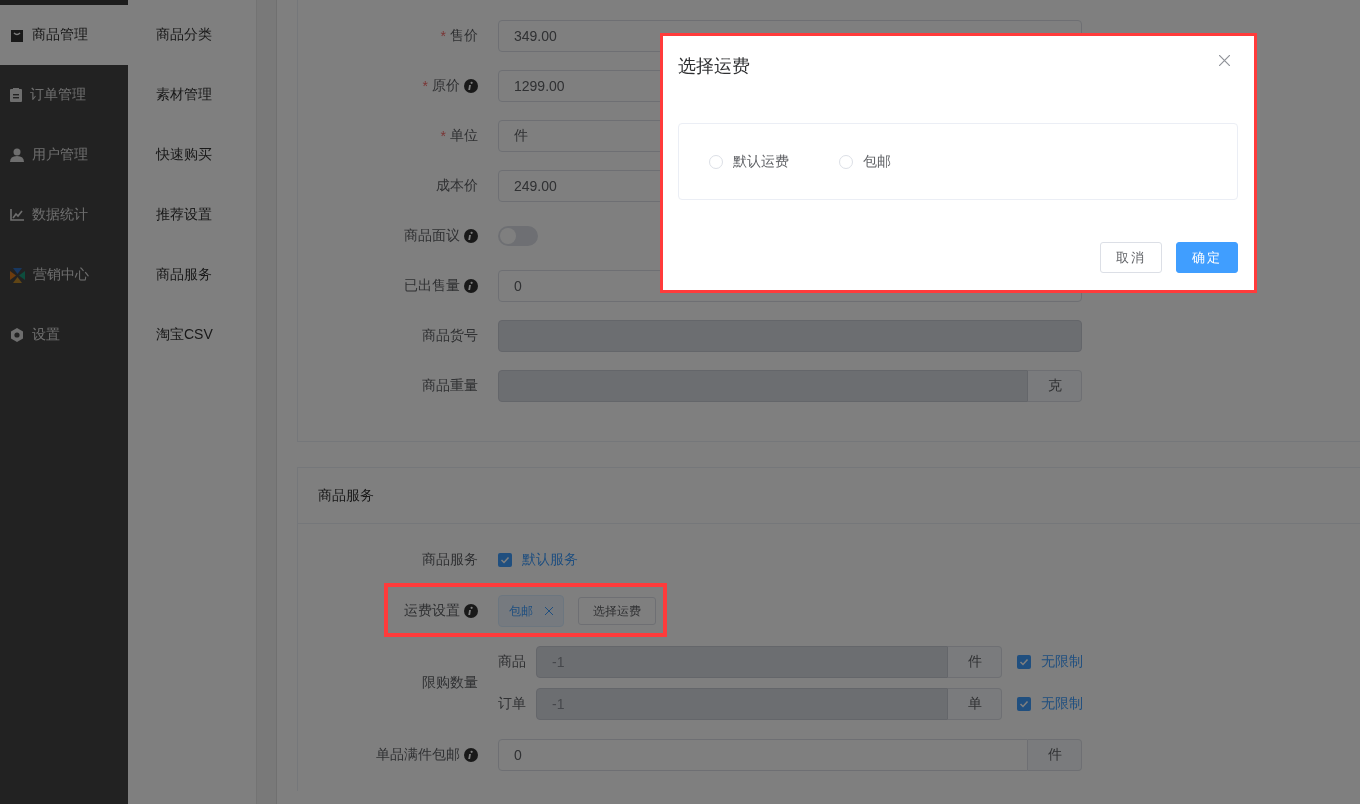 This screenshot has width=1360, height=804. What do you see at coordinates (464, 36) in the screenshot?
I see `field-label: 售价` at bounding box center [464, 36].